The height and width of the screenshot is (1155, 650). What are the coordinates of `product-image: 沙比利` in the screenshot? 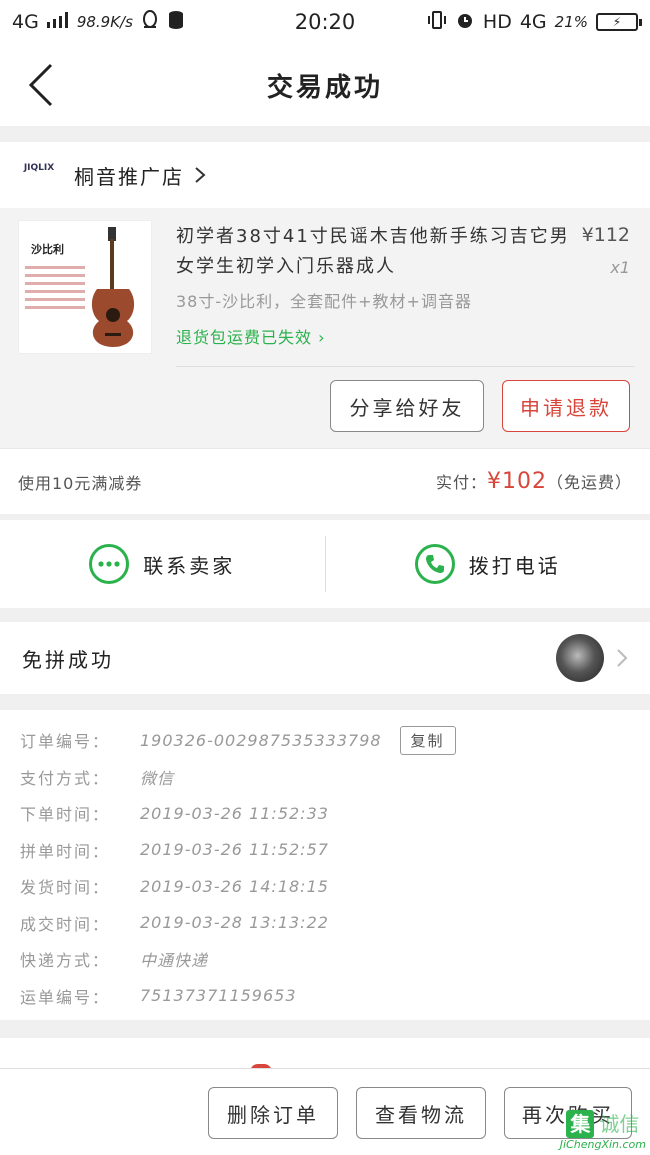 It's located at (85, 287).